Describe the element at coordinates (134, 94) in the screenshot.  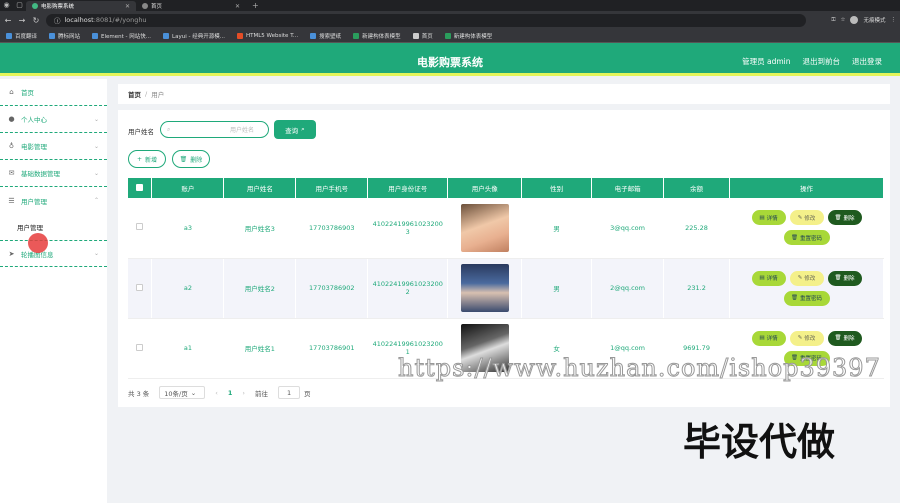
I see `breadcrumb-home: 首页` at that location.